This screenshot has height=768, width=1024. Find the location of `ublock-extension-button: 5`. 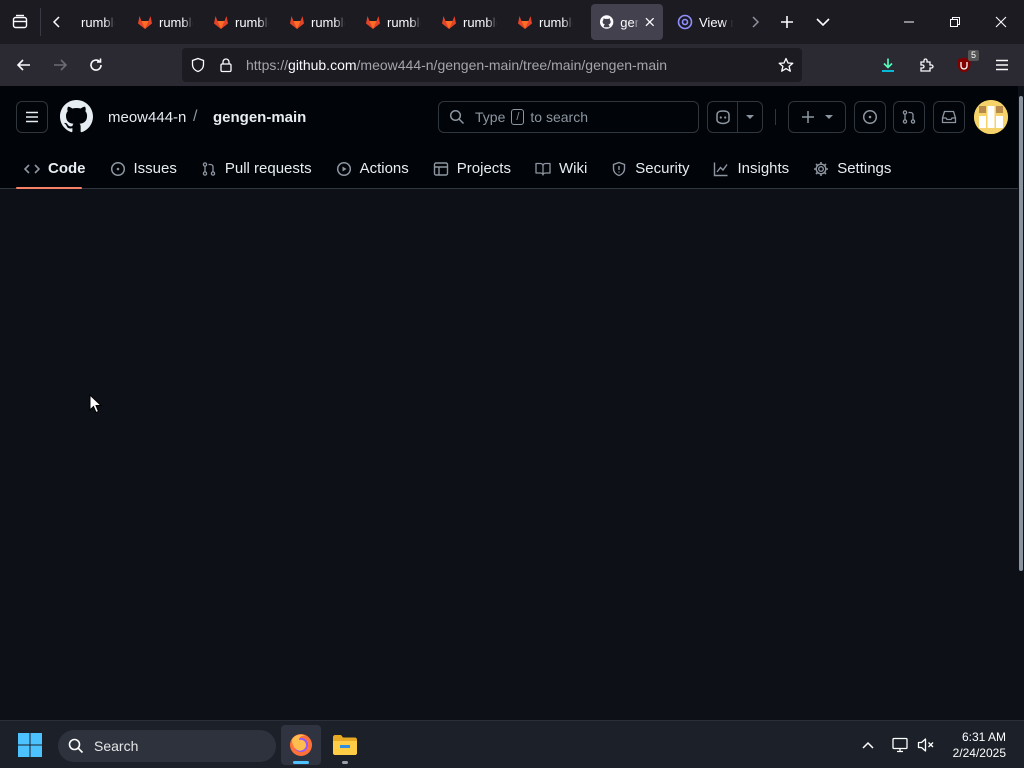

ublock-extension-button: 5 is located at coordinates (964, 65).